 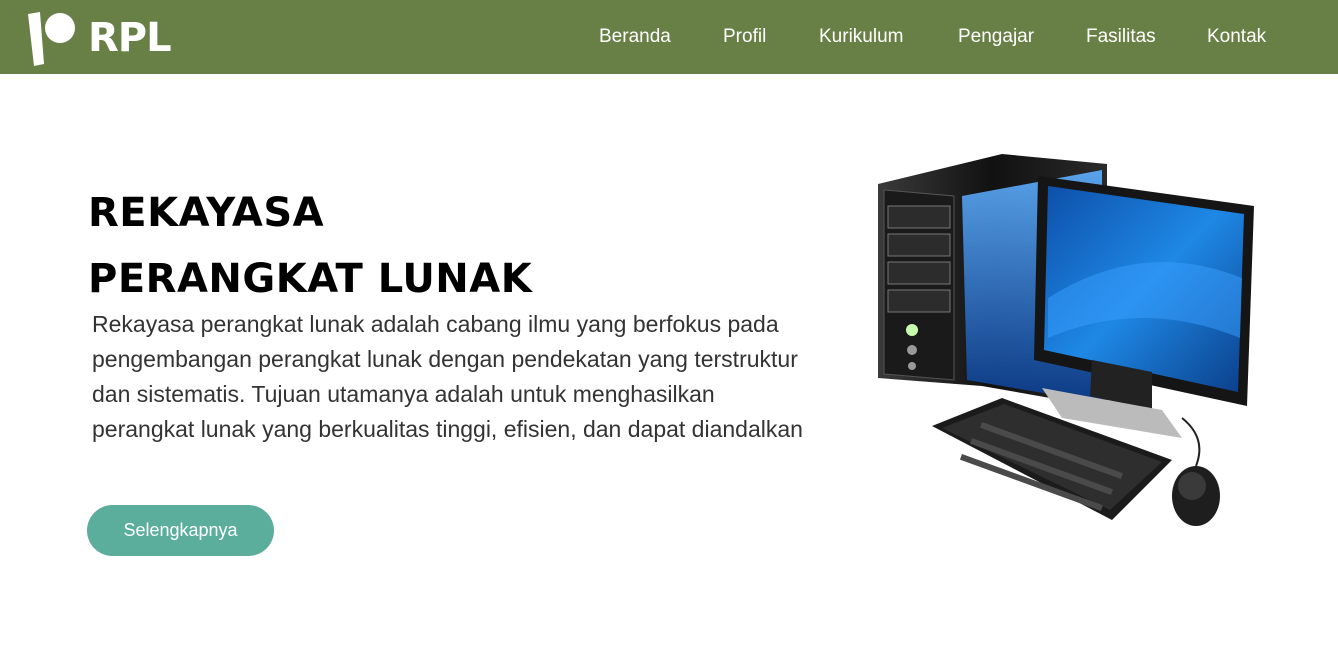 What do you see at coordinates (1121, 37) in the screenshot?
I see `nav-fasilitas: Fasilitas` at bounding box center [1121, 37].